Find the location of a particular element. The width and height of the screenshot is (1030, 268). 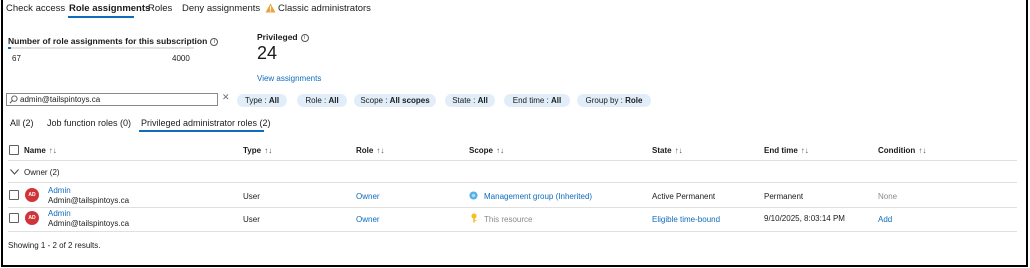

tab-roles: Roles is located at coordinates (160, 8).